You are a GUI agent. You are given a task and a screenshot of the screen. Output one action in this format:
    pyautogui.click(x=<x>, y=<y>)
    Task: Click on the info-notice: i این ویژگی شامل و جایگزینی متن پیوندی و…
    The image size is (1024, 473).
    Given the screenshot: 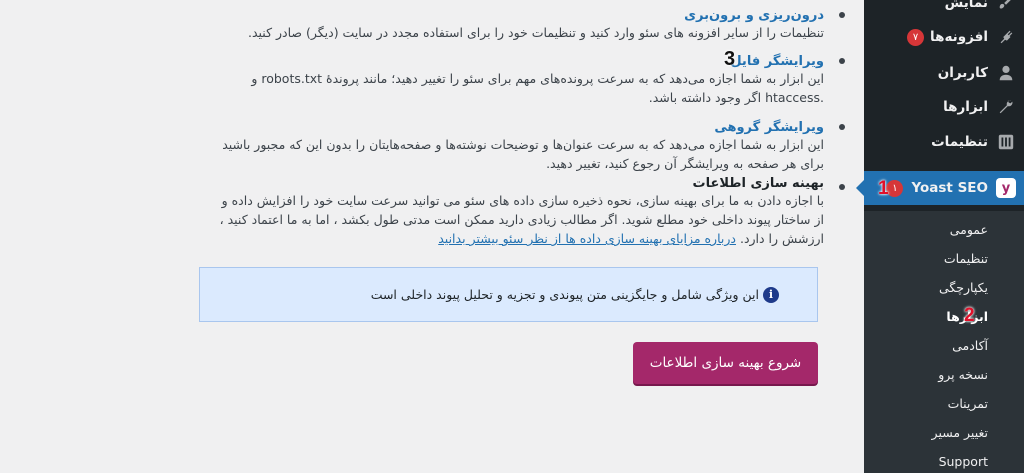 What is the action you would take?
    pyautogui.click(x=508, y=294)
    